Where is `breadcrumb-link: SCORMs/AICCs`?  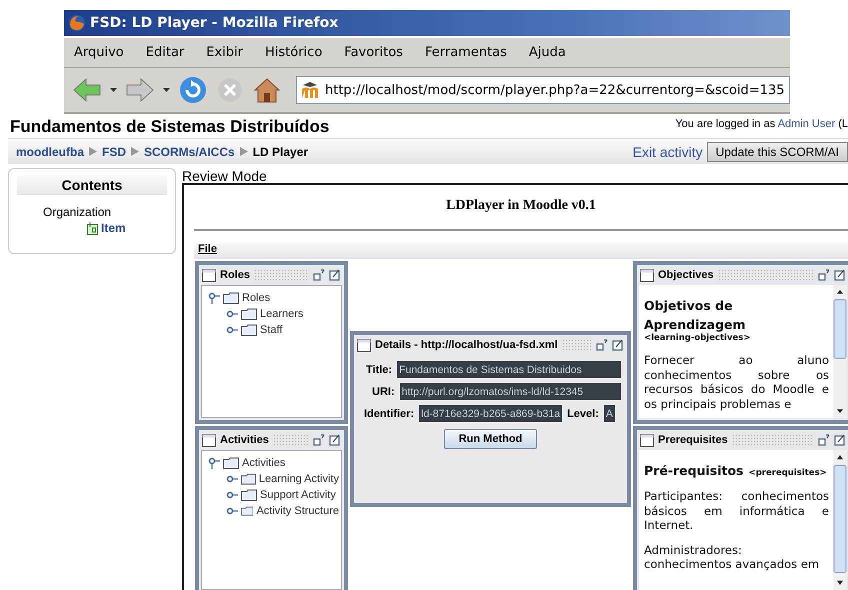
breadcrumb-link: SCORMs/AICCs is located at coordinates (189, 151).